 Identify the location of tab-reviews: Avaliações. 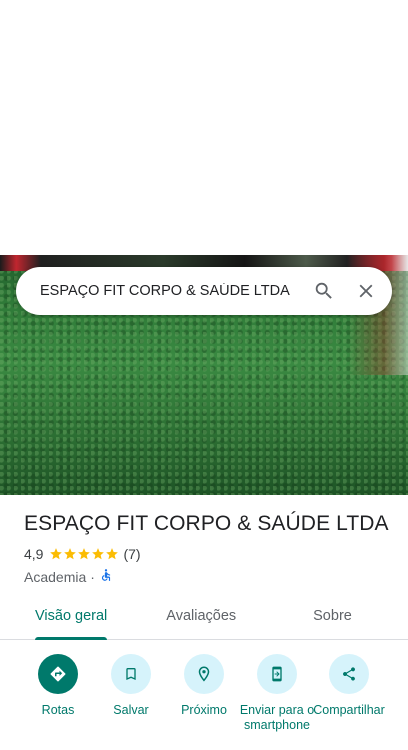
(201, 618).